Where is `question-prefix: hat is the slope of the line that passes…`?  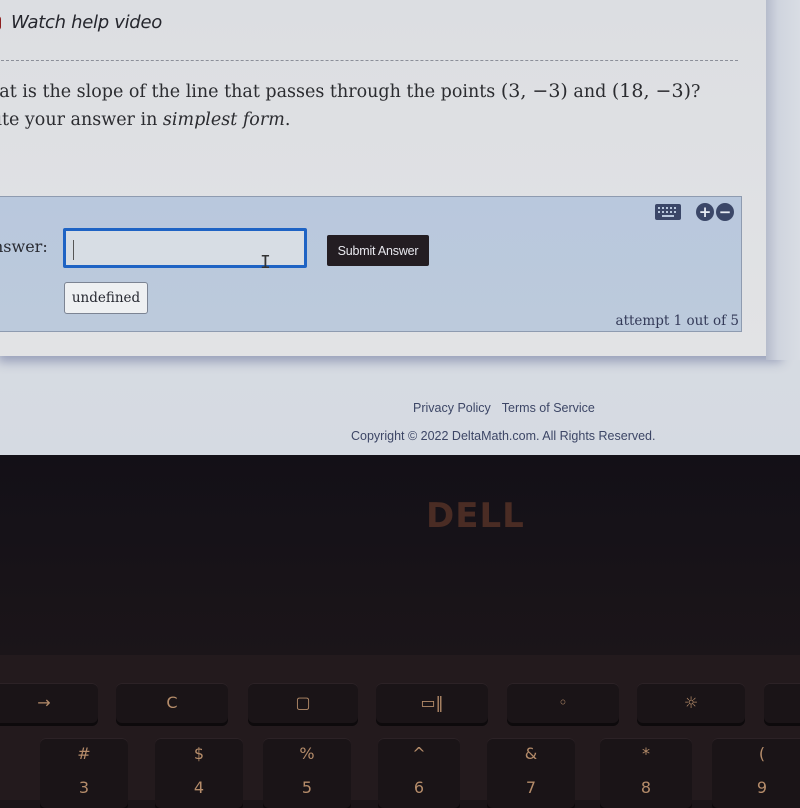
question-prefix: hat is the slope of the line that passes… is located at coordinates (250, 92).